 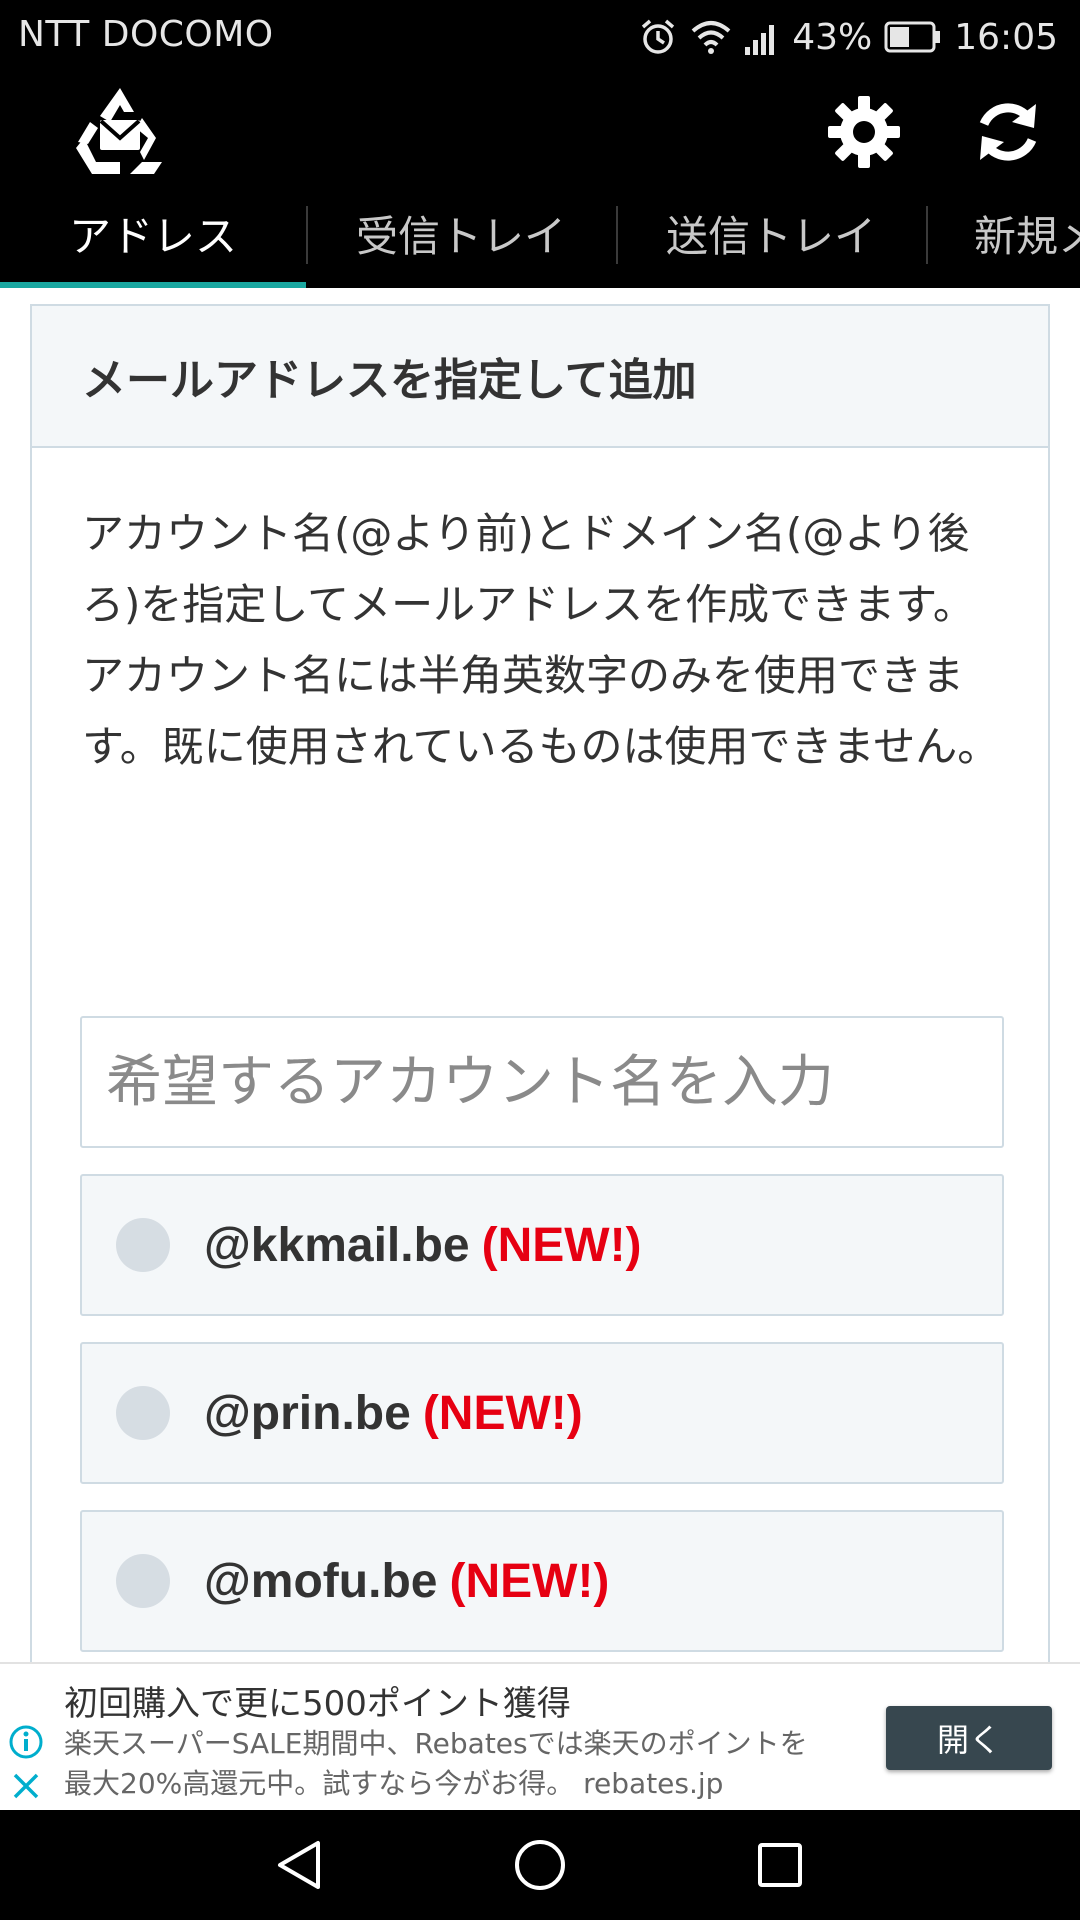 I want to click on card-header: メールアドレスを指定して追加, so click(x=540, y=377).